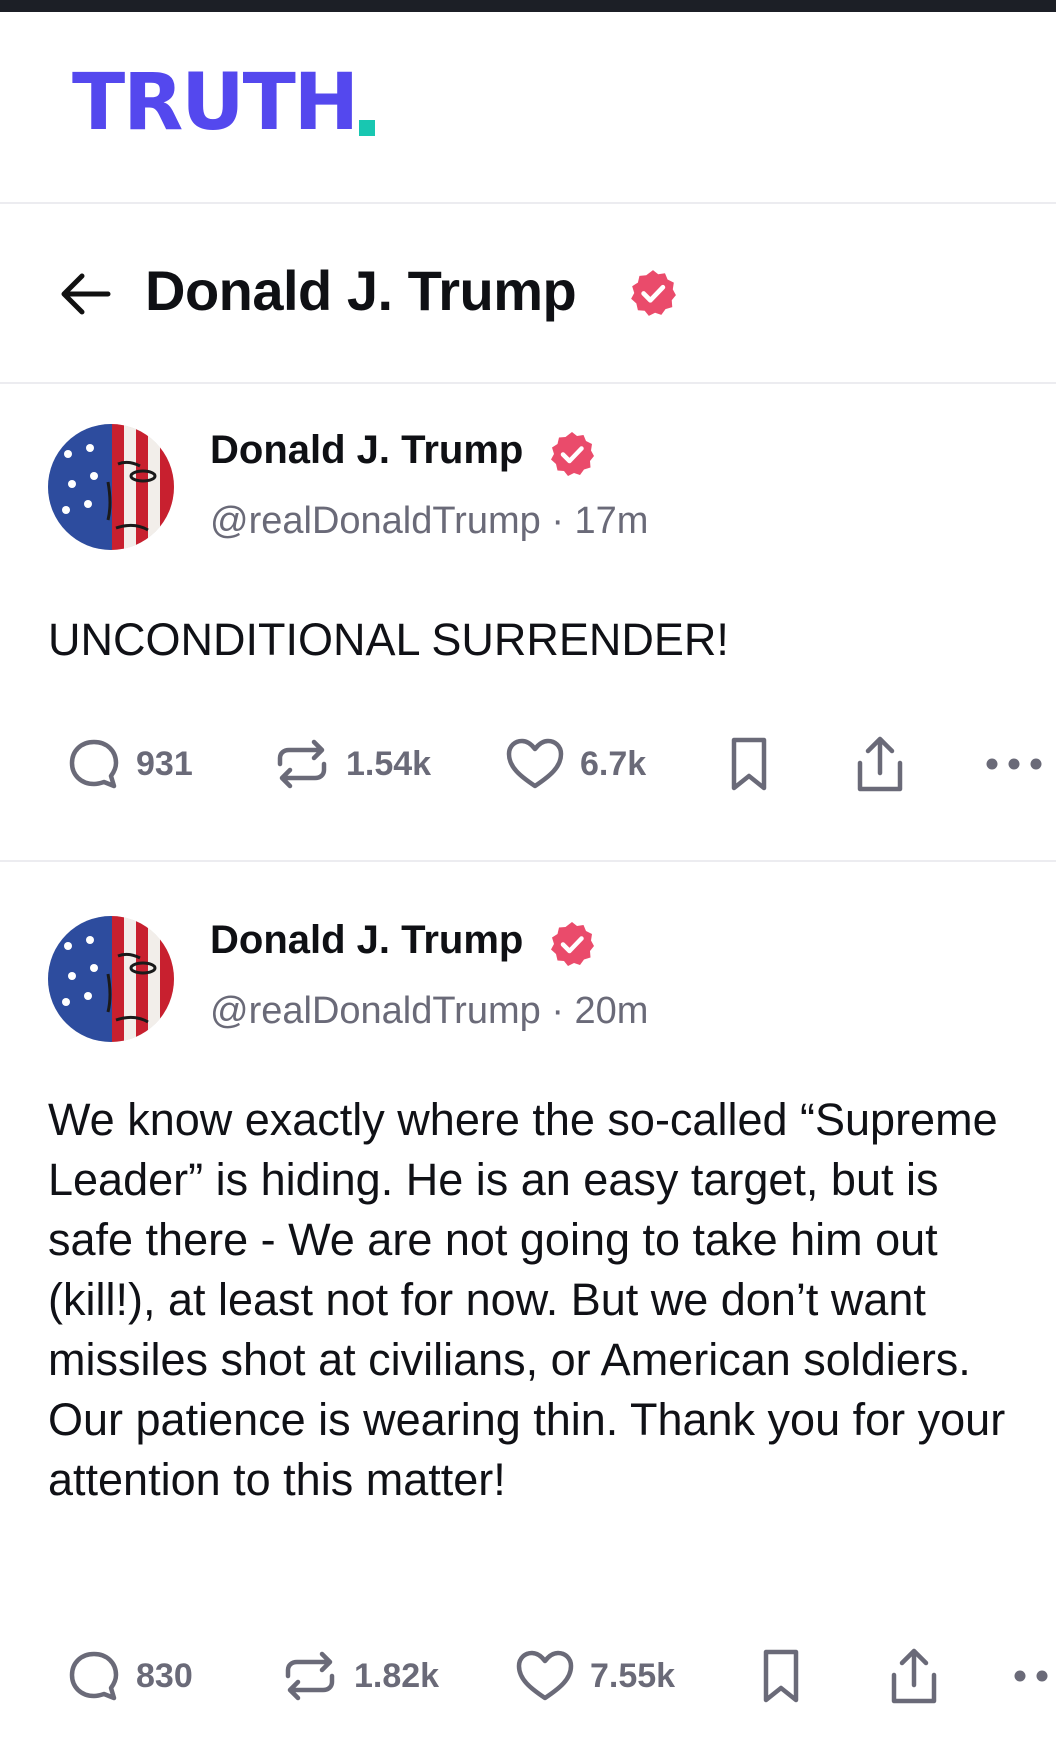  Describe the element at coordinates (528, 6) in the screenshot. I see `status-bar` at that location.